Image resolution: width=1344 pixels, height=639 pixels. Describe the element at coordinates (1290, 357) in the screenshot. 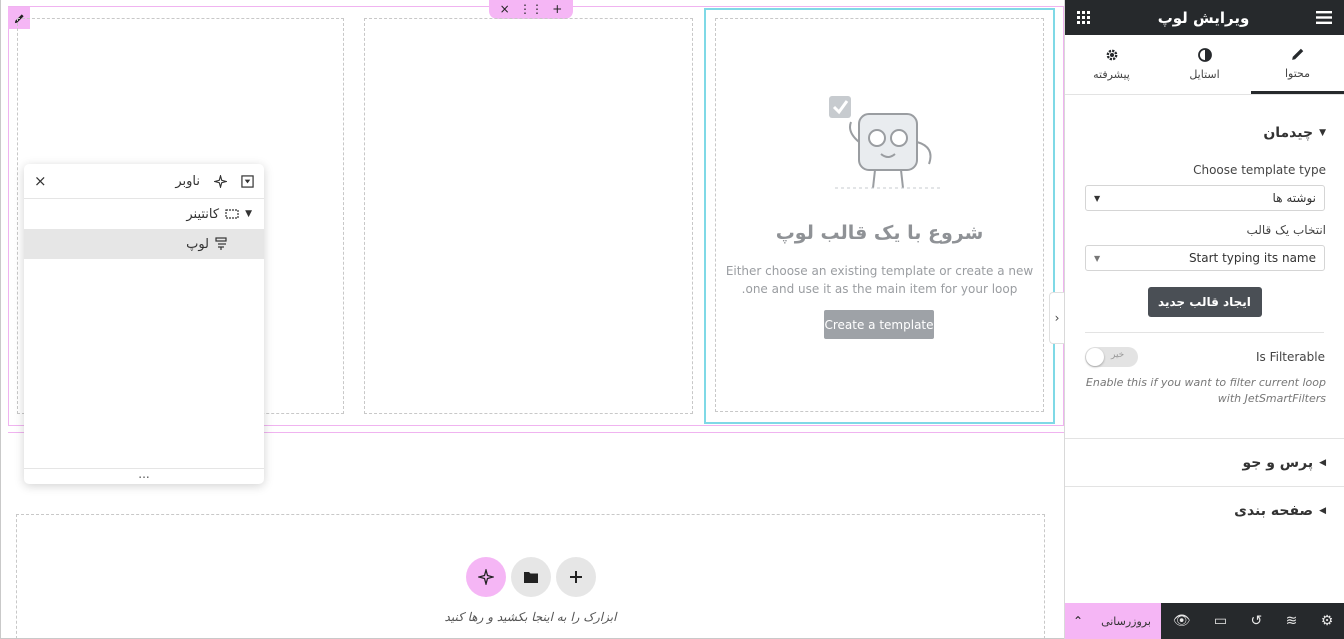

I see `filterable-label: Is Filterable` at that location.